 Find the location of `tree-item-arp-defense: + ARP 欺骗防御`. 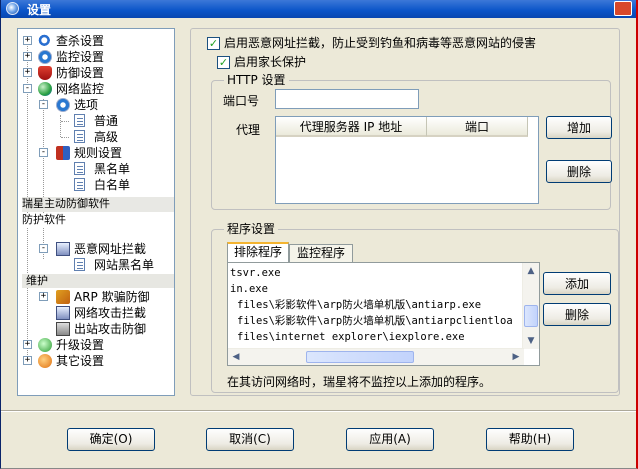

tree-item-arp-defense: + ARP 欺骗防御 is located at coordinates (96, 297).